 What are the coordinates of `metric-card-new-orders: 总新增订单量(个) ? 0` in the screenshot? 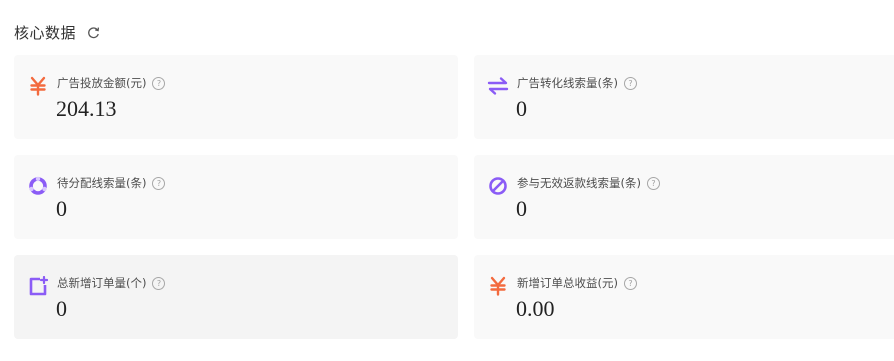 It's located at (236, 297).